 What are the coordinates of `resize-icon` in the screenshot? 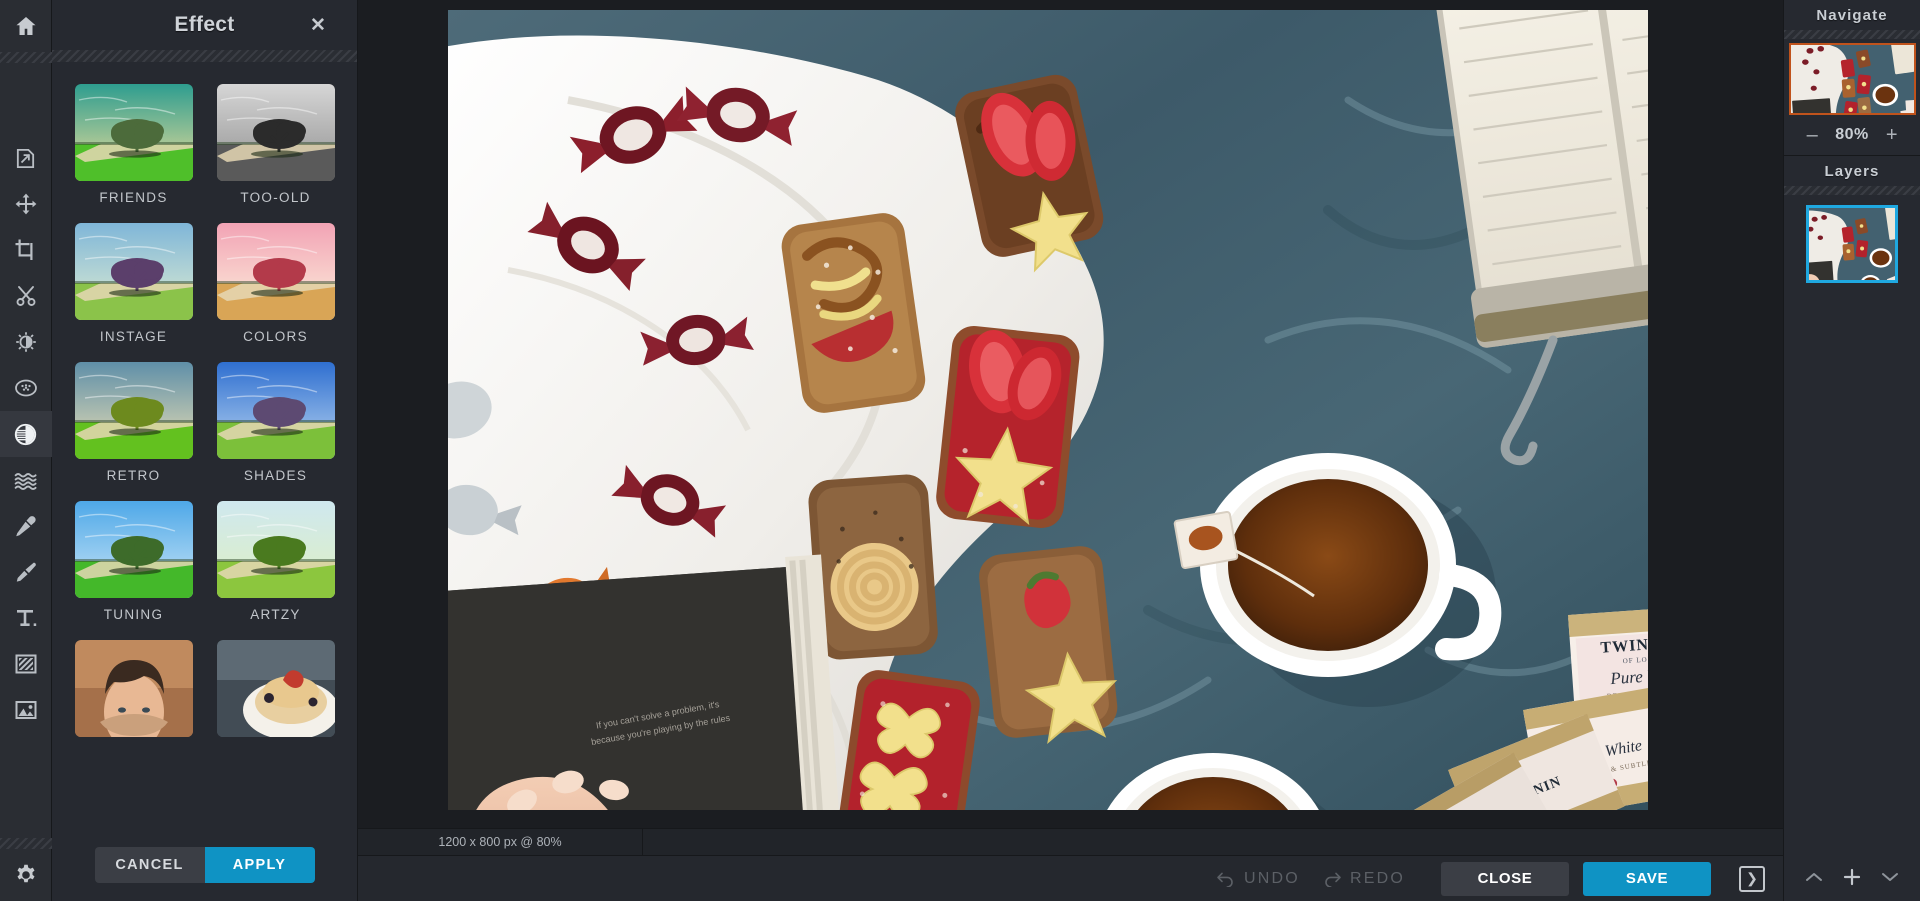 It's located at (26, 158).